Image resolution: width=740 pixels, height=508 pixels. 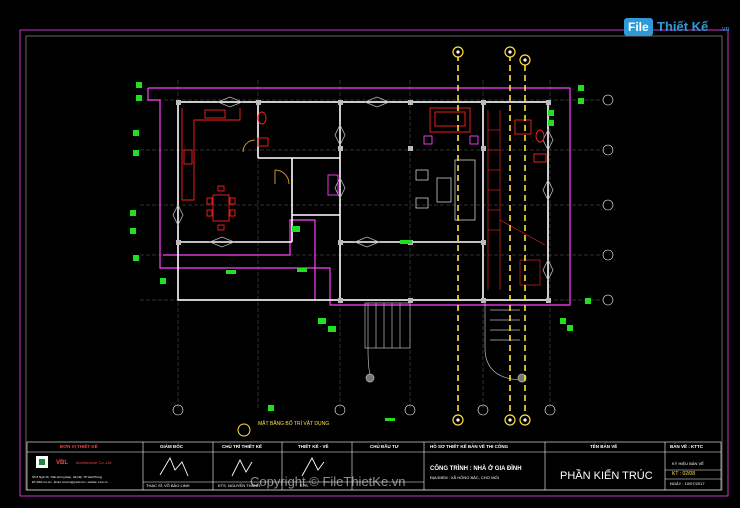 I want to click on copyright-watermark: Copyright © FileThietKe.vn, so click(x=328, y=481).